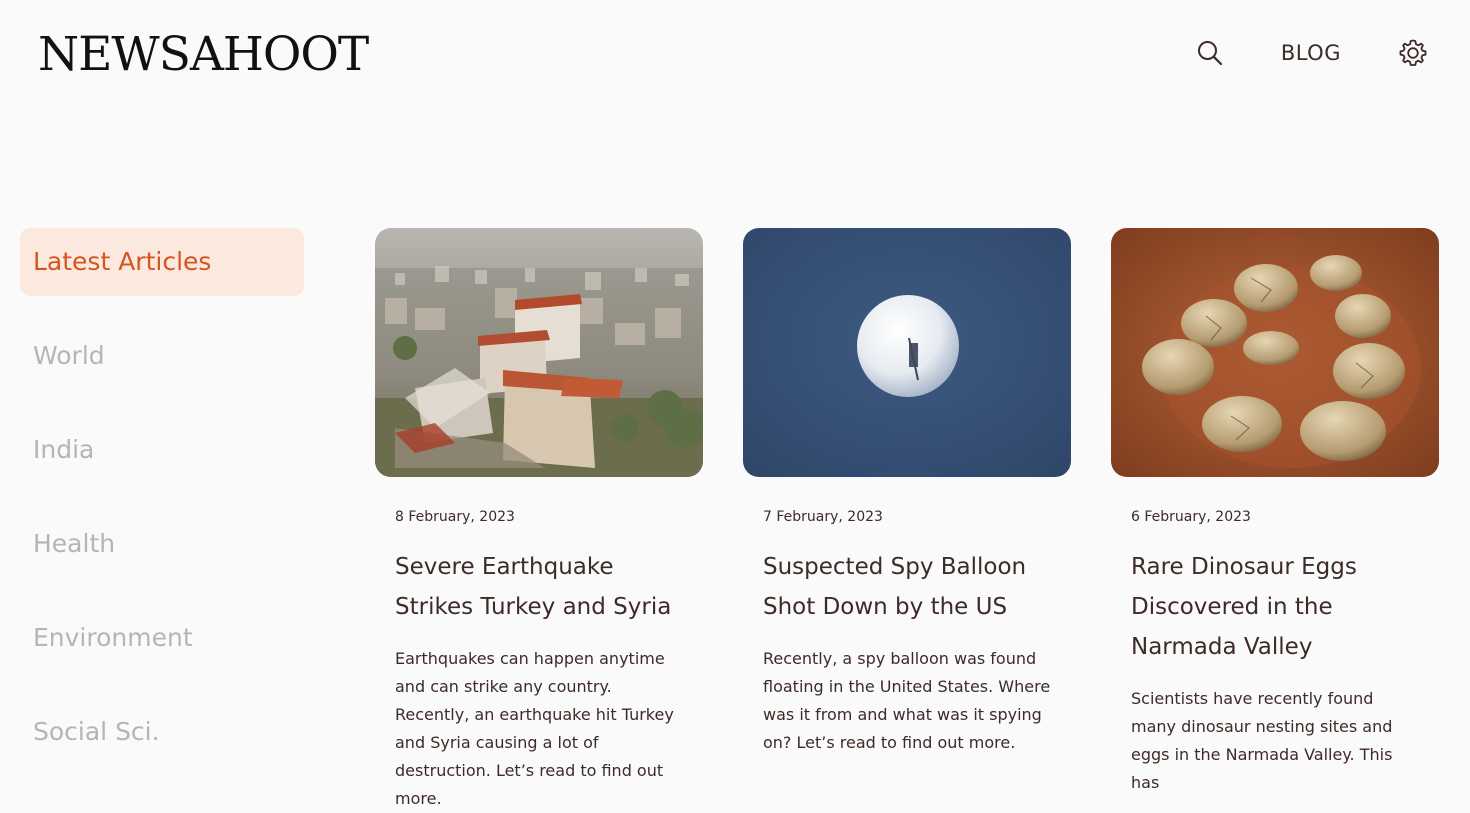 Image resolution: width=1470 pixels, height=813 pixels. I want to click on article-date: 7 February, 2023, so click(823, 517).